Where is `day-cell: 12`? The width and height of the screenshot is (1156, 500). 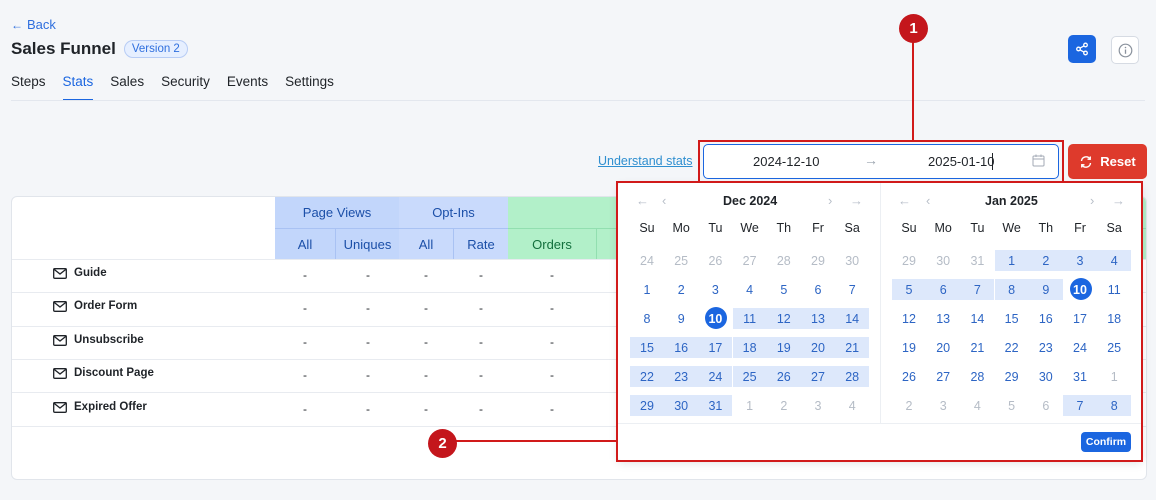 day-cell: 12 is located at coordinates (909, 318).